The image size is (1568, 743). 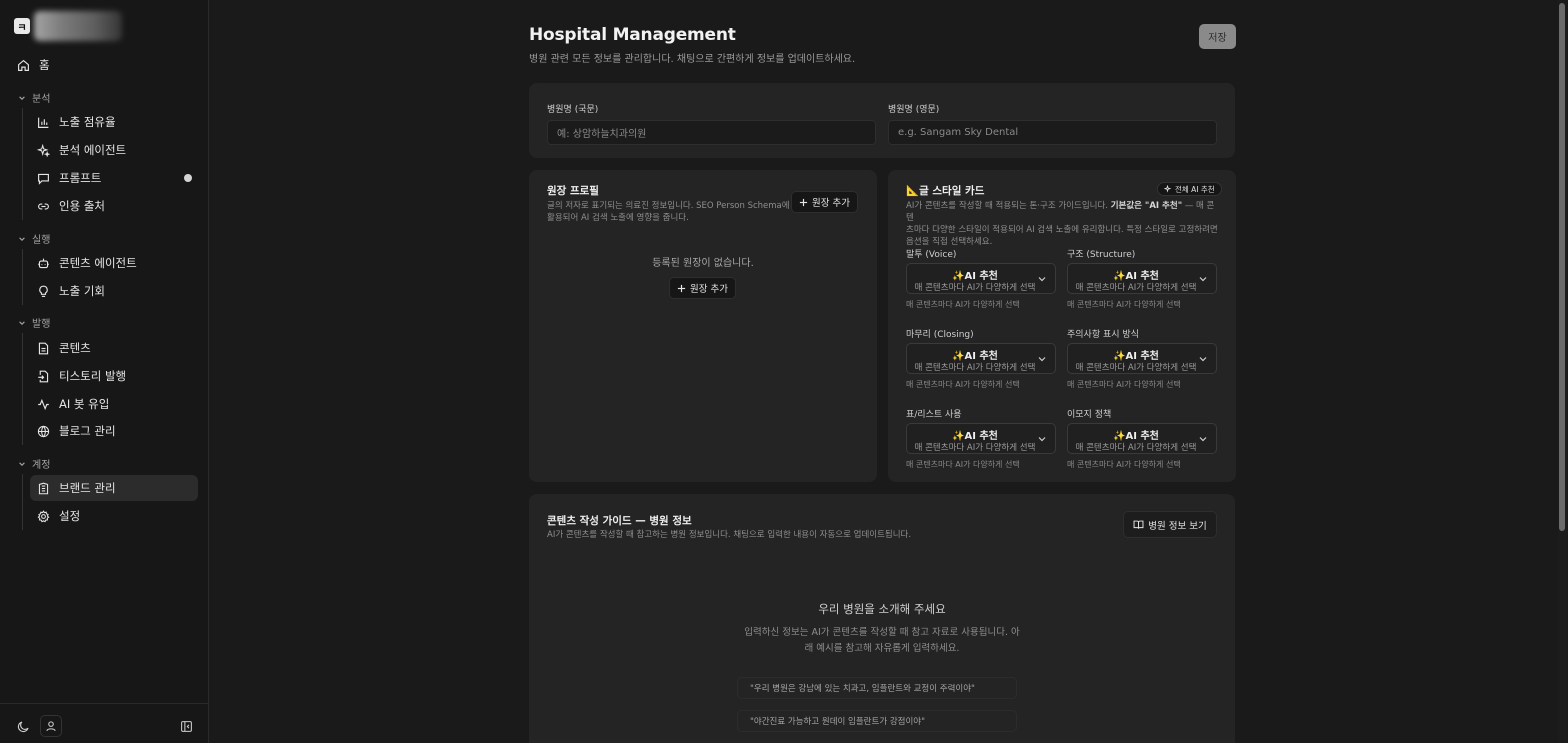 What do you see at coordinates (114, 431) in the screenshot?
I see `sidebar-item-blog-manage: 블로그 관리` at bounding box center [114, 431].